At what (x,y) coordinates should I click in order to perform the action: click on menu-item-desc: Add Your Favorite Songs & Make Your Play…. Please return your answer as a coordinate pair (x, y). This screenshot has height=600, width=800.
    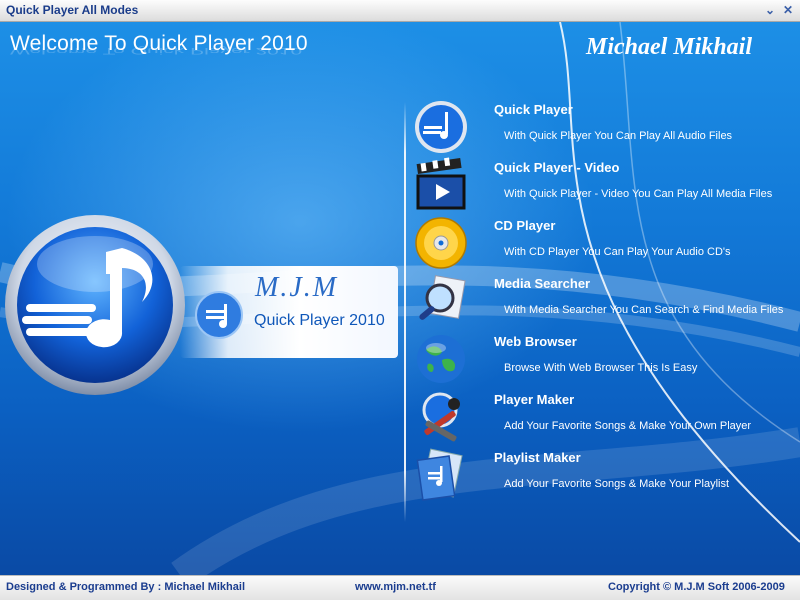
    Looking at the image, I should click on (617, 484).